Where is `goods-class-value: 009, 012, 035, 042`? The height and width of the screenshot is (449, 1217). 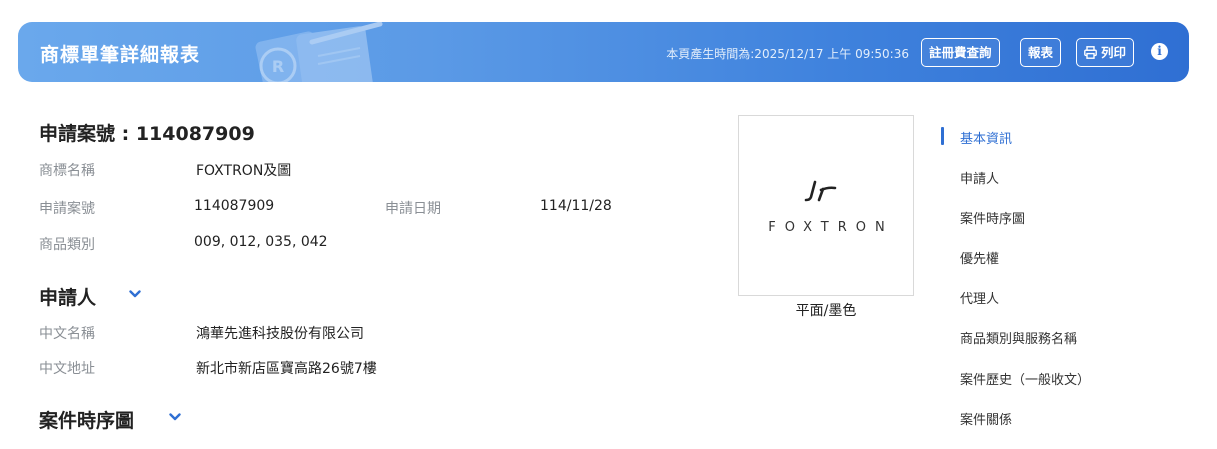 goods-class-value: 009, 012, 035, 042 is located at coordinates (261, 242).